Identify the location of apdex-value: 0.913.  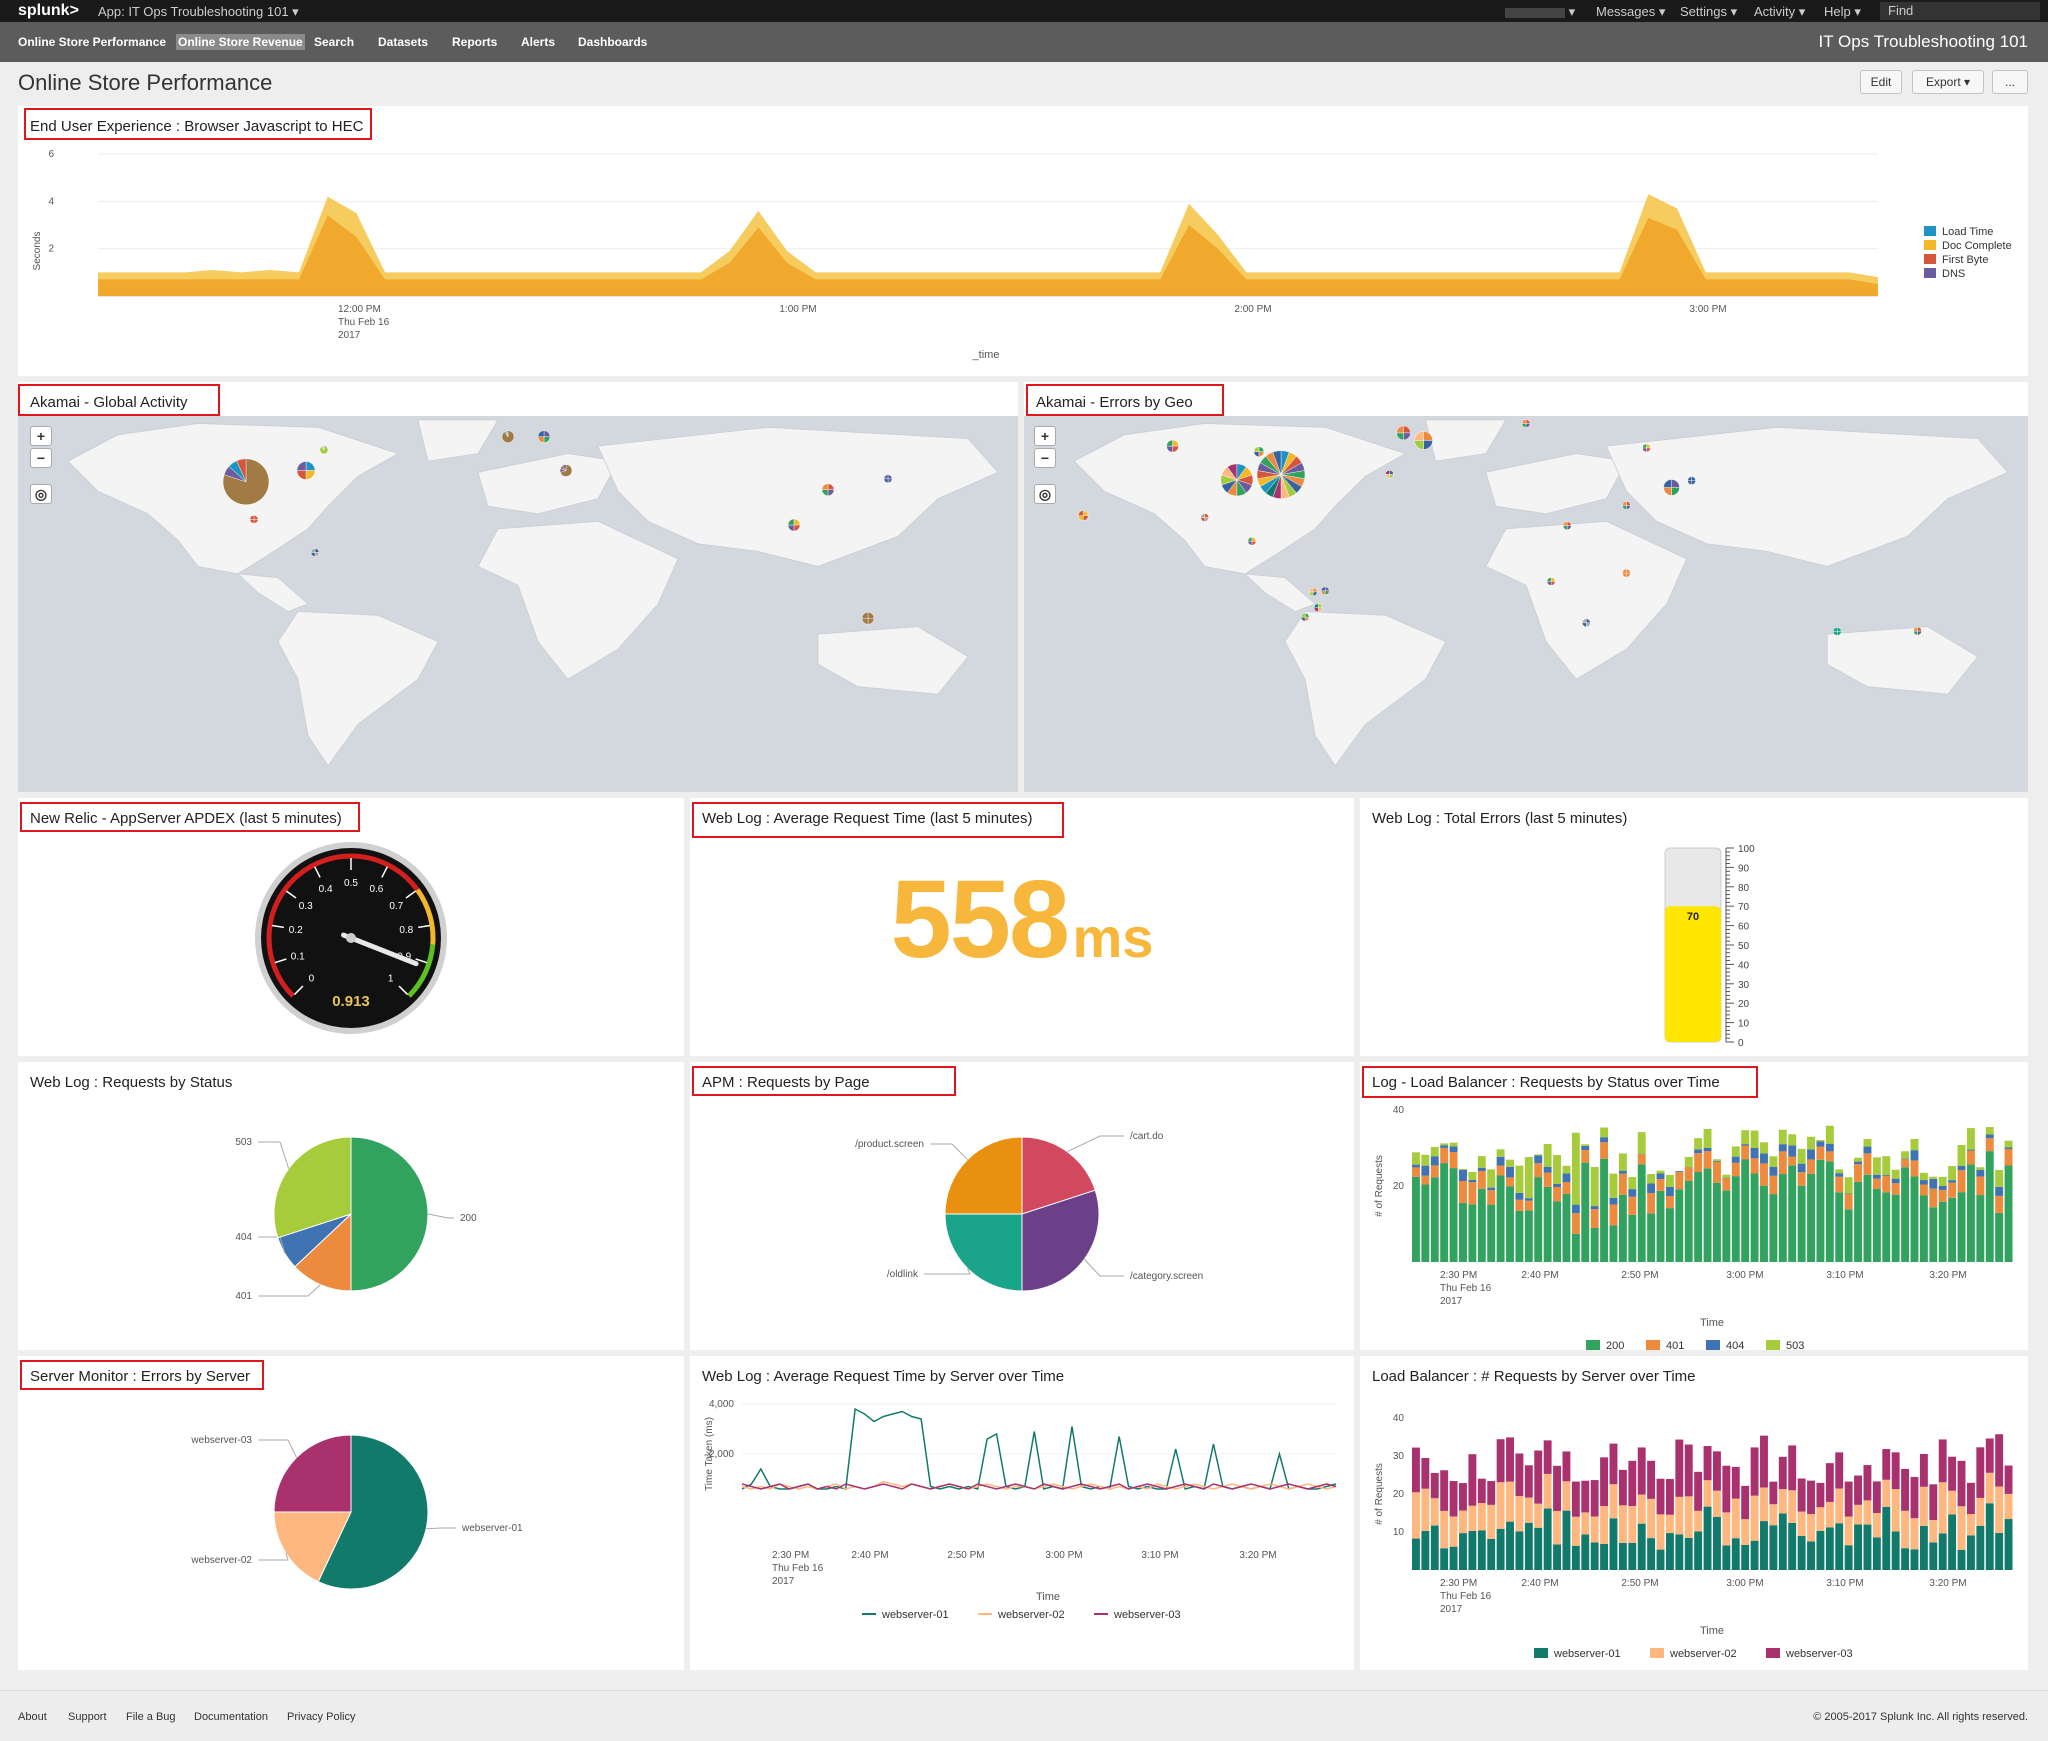
(351, 1001).